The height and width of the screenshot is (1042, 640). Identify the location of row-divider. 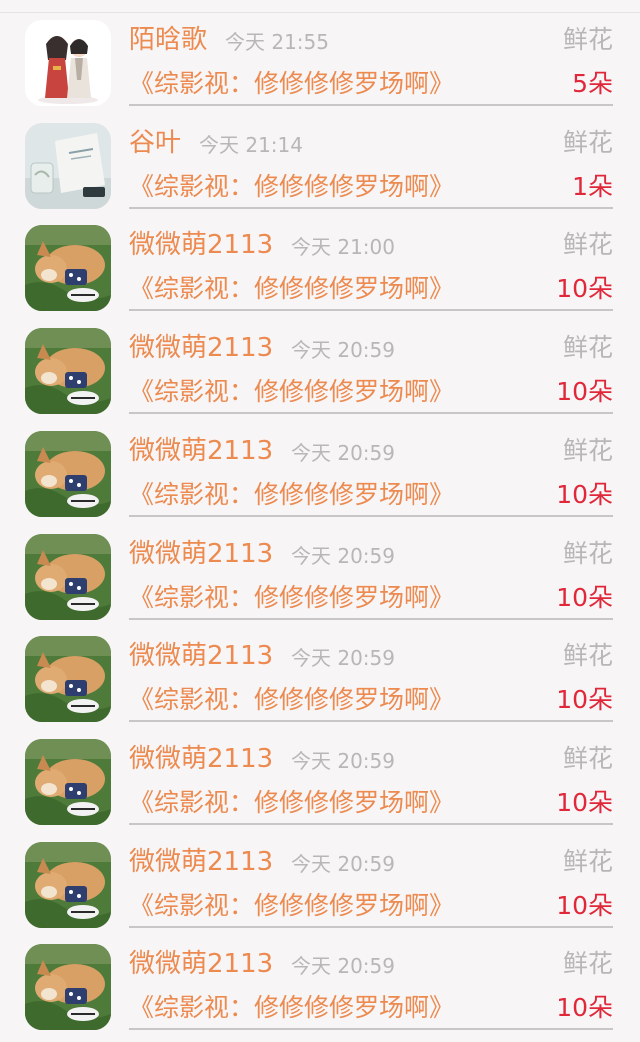
(371, 1029).